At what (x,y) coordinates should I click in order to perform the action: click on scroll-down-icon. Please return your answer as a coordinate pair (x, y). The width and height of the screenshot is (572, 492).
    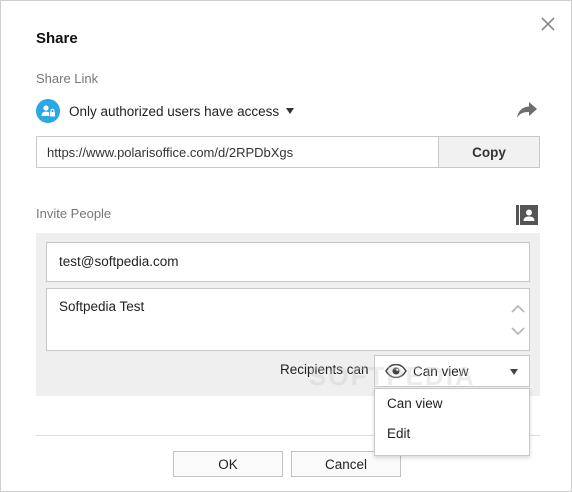
    Looking at the image, I should click on (518, 331).